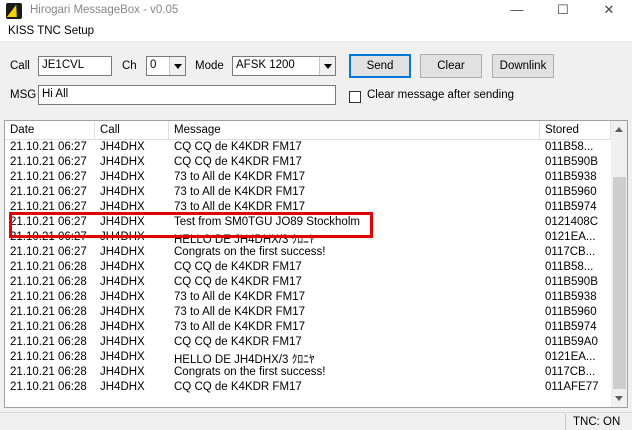 The image size is (632, 430). I want to click on vertical-scrollbar, so click(619, 264).